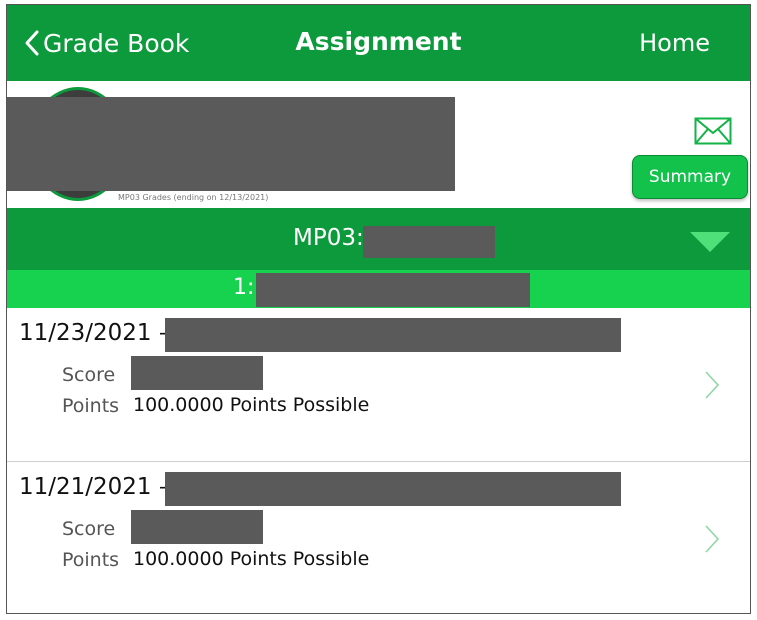 Image resolution: width=757 pixels, height=620 pixels. What do you see at coordinates (378, 43) in the screenshot?
I see `navigation-bar: Grade Book Assignment Home` at bounding box center [378, 43].